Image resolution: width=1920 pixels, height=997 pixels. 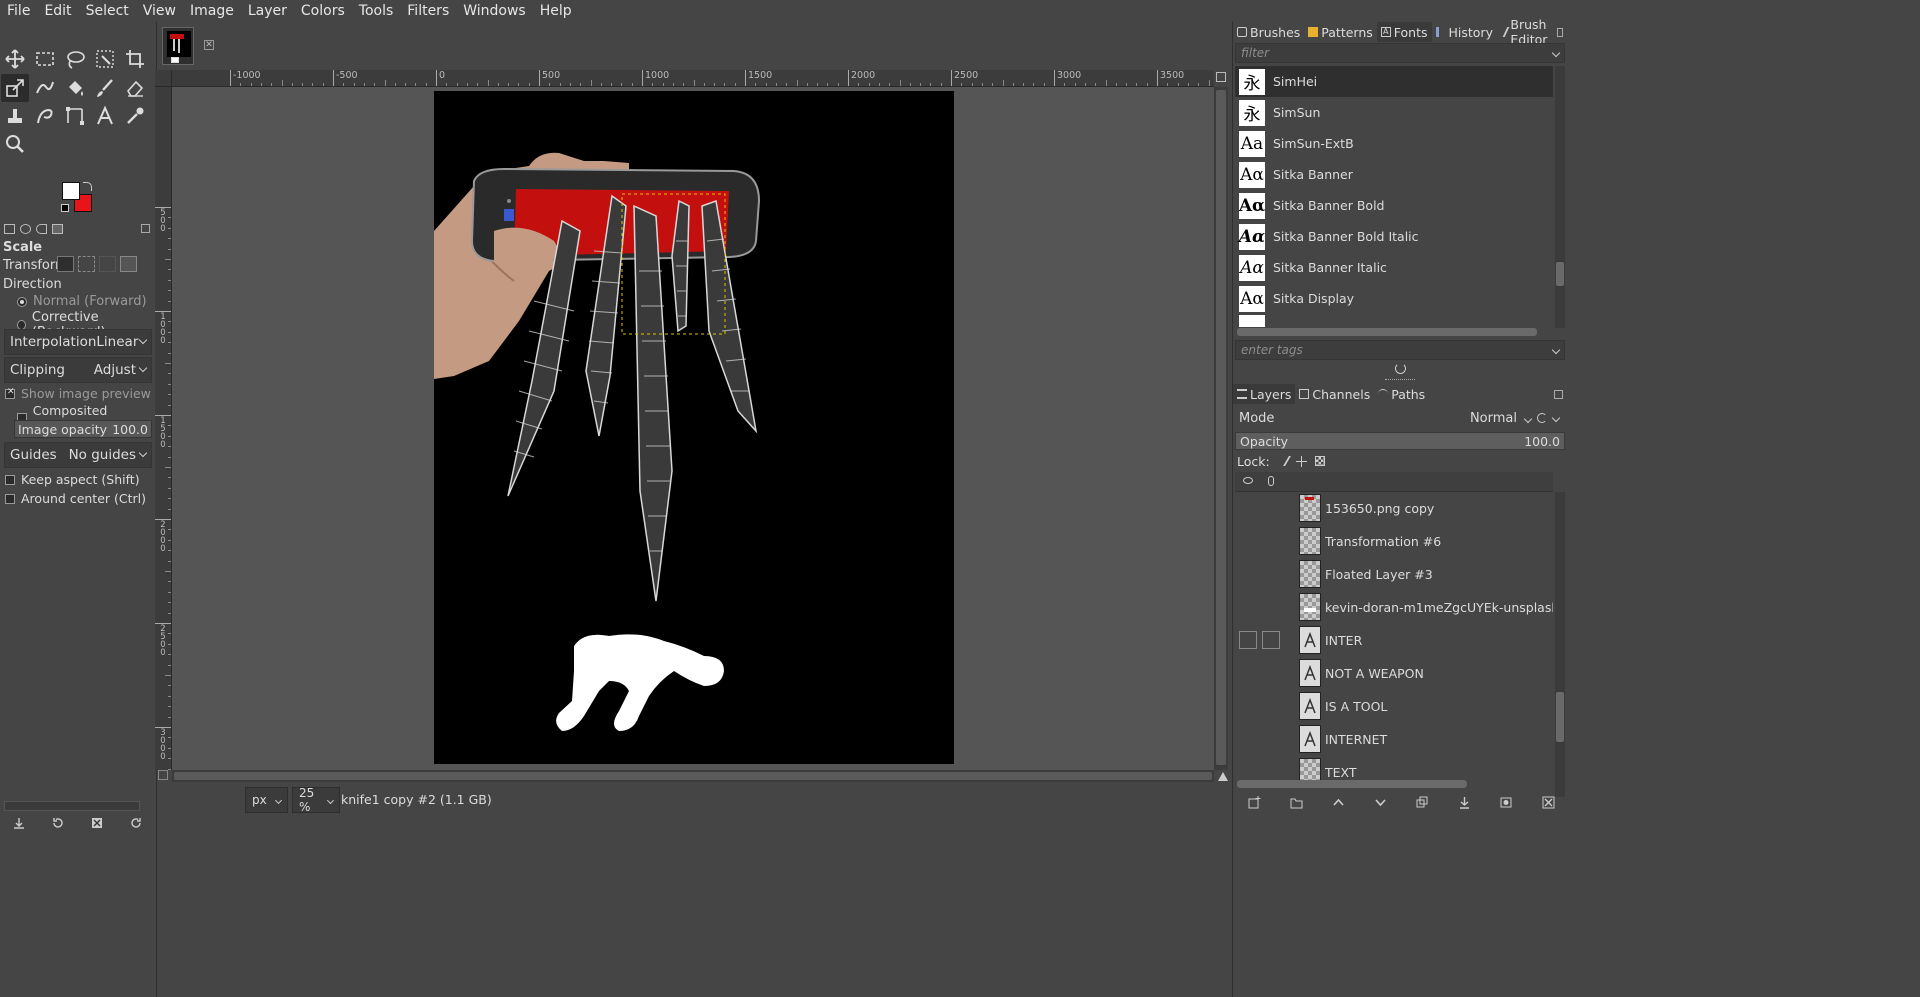 What do you see at coordinates (1400, 53) in the screenshot?
I see `font-filter-input: filter` at bounding box center [1400, 53].